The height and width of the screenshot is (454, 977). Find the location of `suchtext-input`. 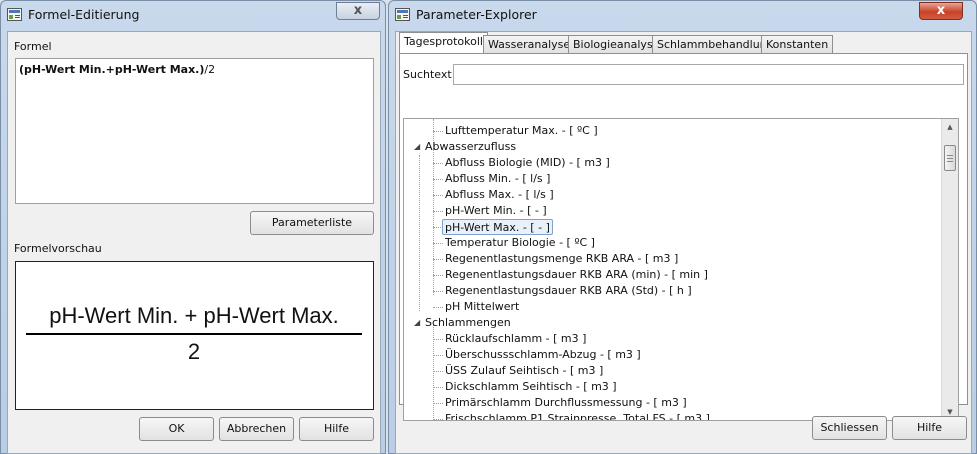

suchtext-input is located at coordinates (708, 74).